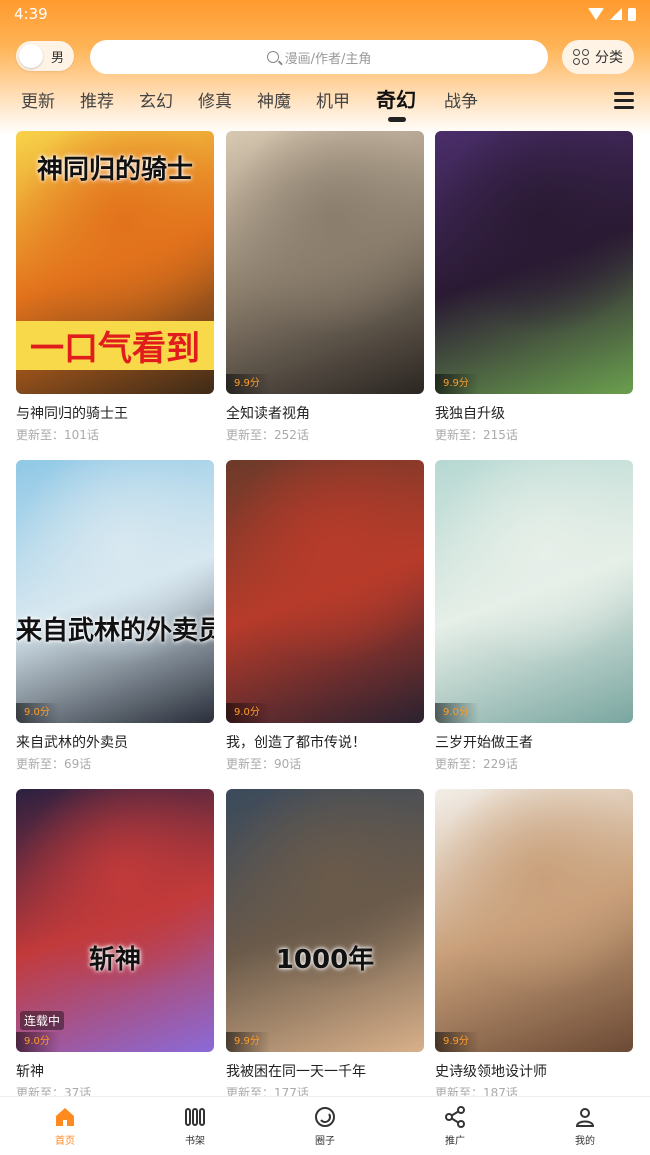  What do you see at coordinates (31, 14) in the screenshot?
I see `status-time: 4:39` at bounding box center [31, 14].